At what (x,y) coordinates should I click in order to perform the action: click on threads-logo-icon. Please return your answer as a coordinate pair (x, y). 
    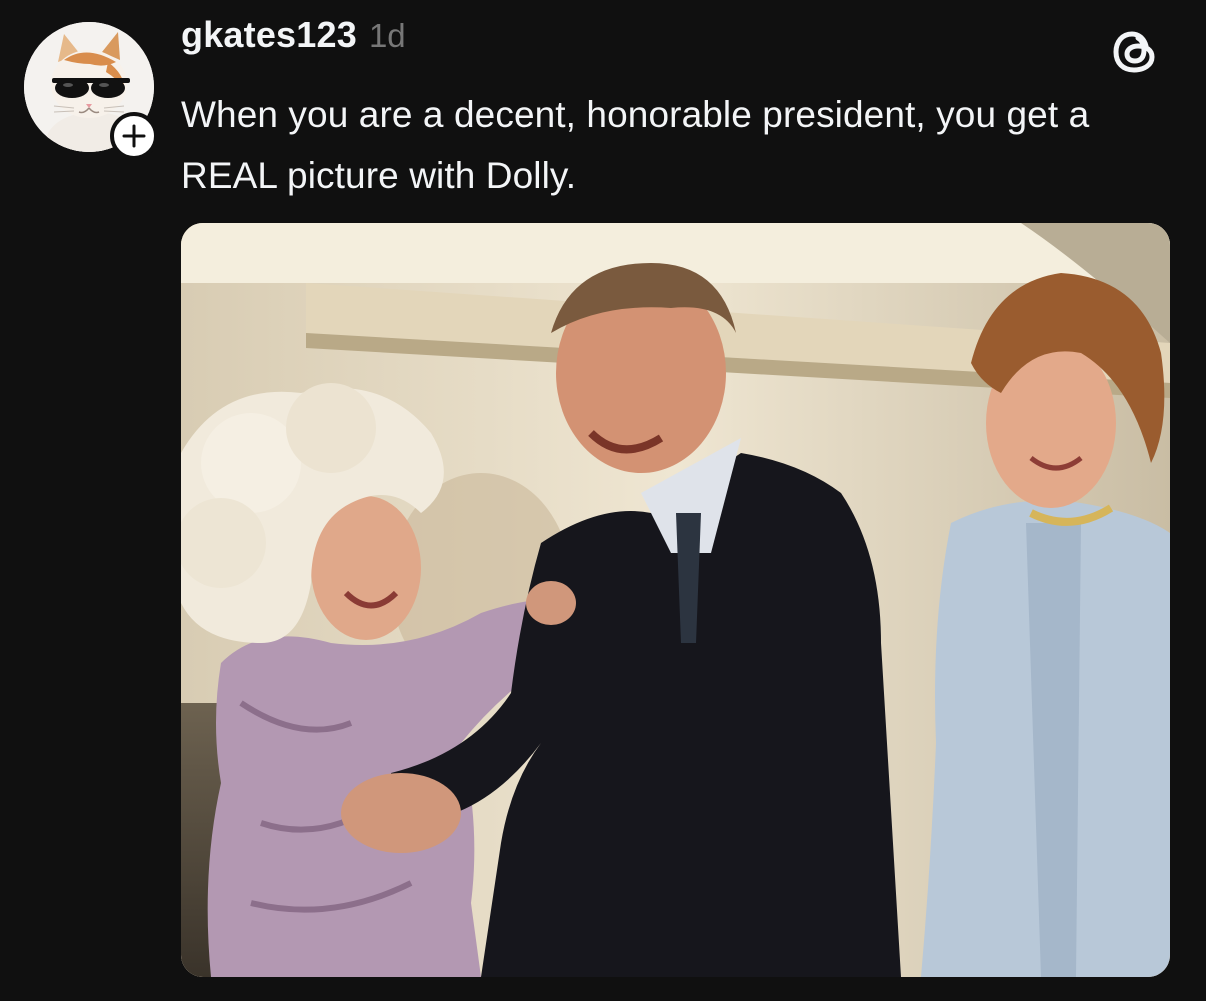
    Looking at the image, I should click on (1136, 52).